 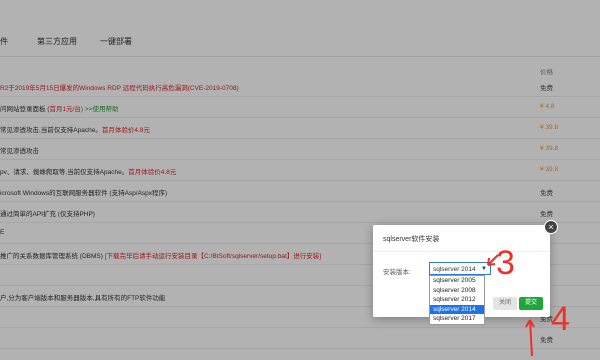 I want to click on dialog-divider, so click(x=461, y=251).